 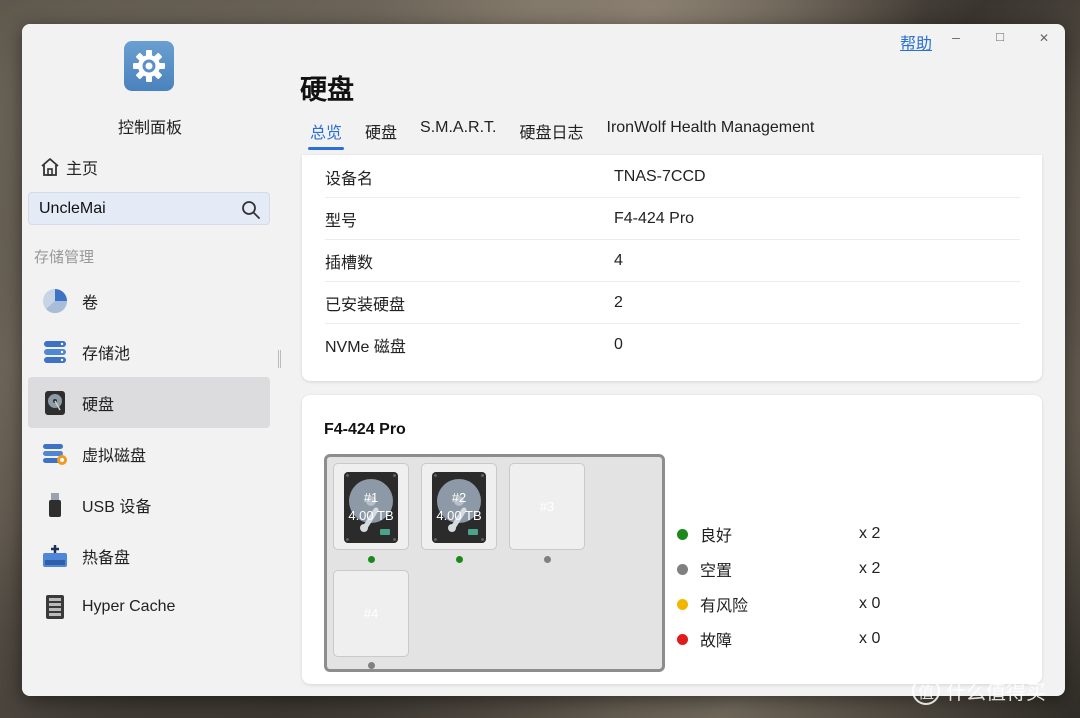 What do you see at coordinates (327, 90) in the screenshot?
I see `page-title: 硬盘` at bounding box center [327, 90].